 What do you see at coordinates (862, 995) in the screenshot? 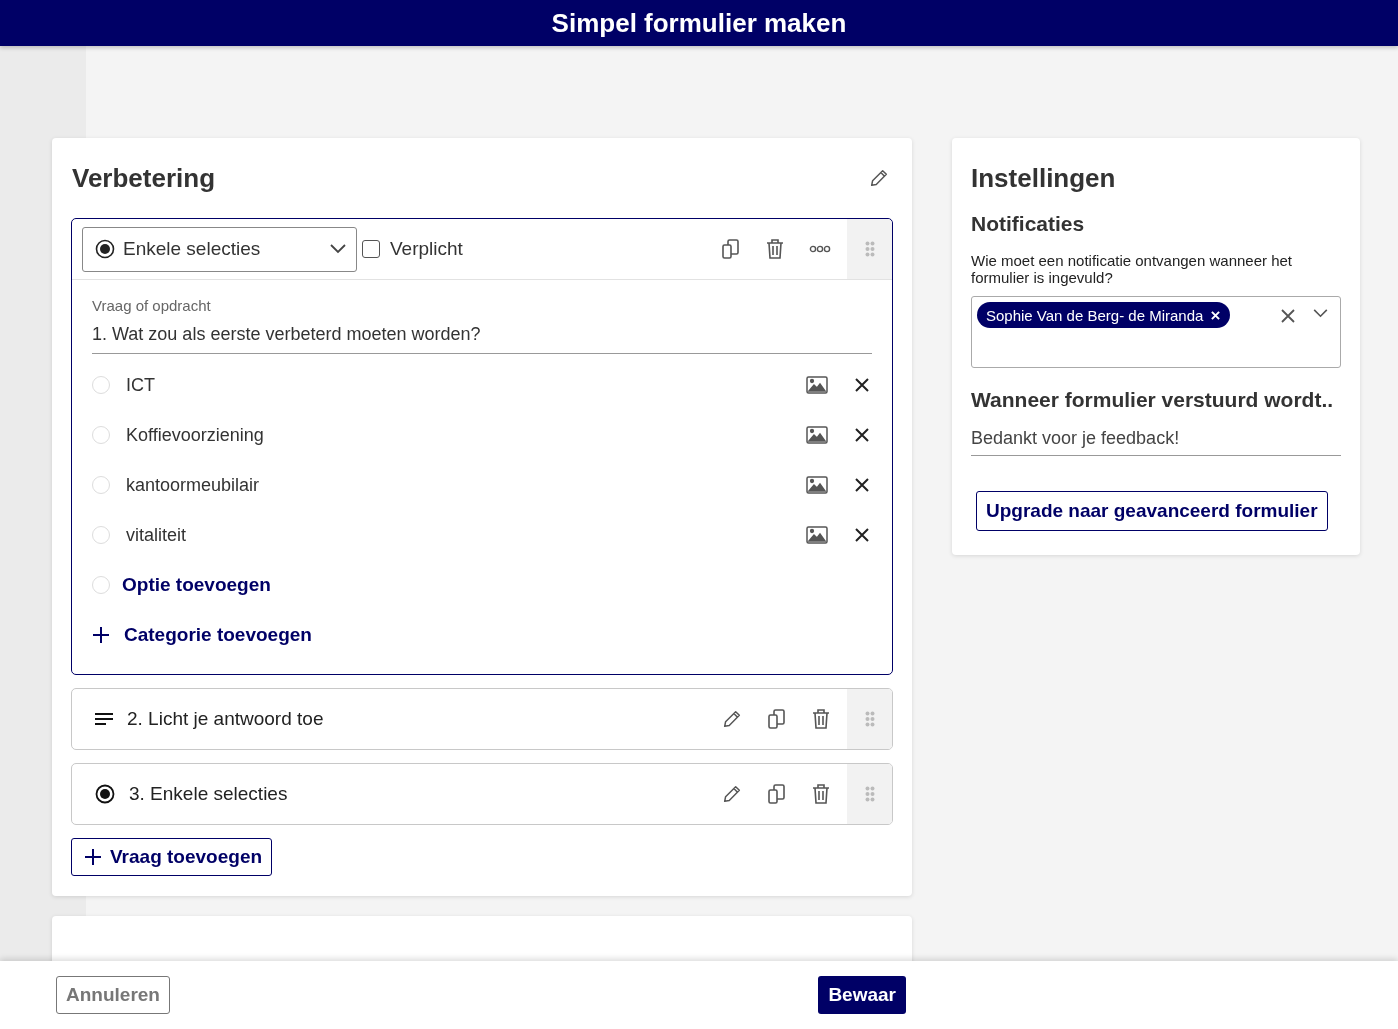
I see `save-button: Bewaar` at bounding box center [862, 995].